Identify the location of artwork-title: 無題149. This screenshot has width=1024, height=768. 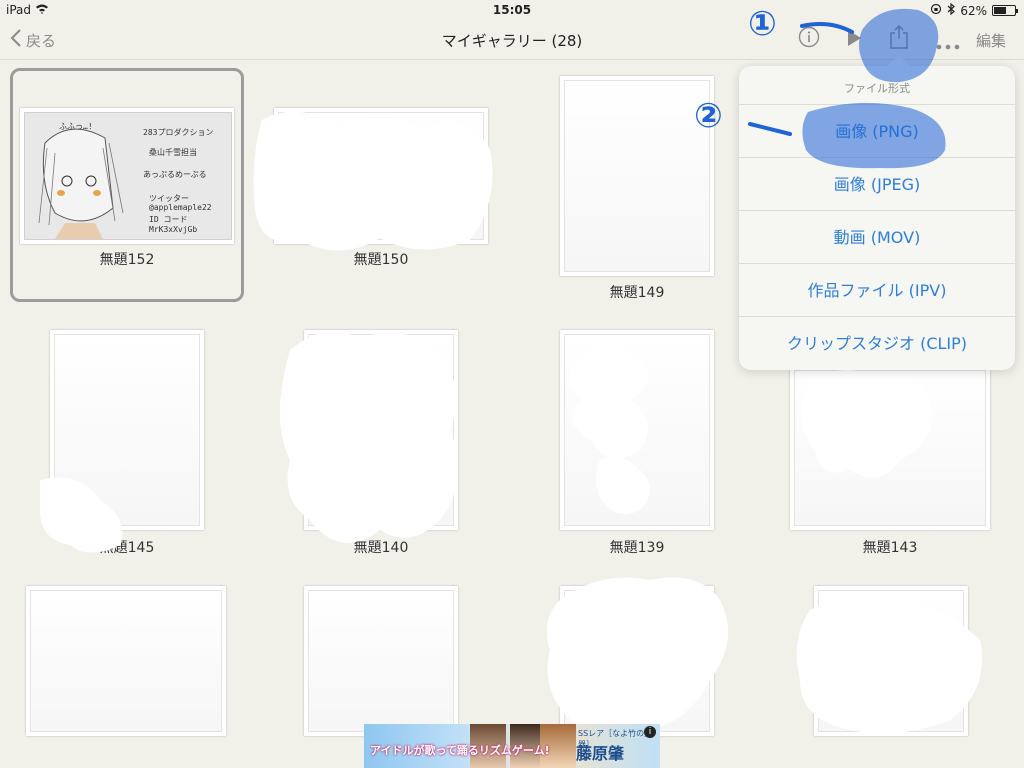
(637, 293).